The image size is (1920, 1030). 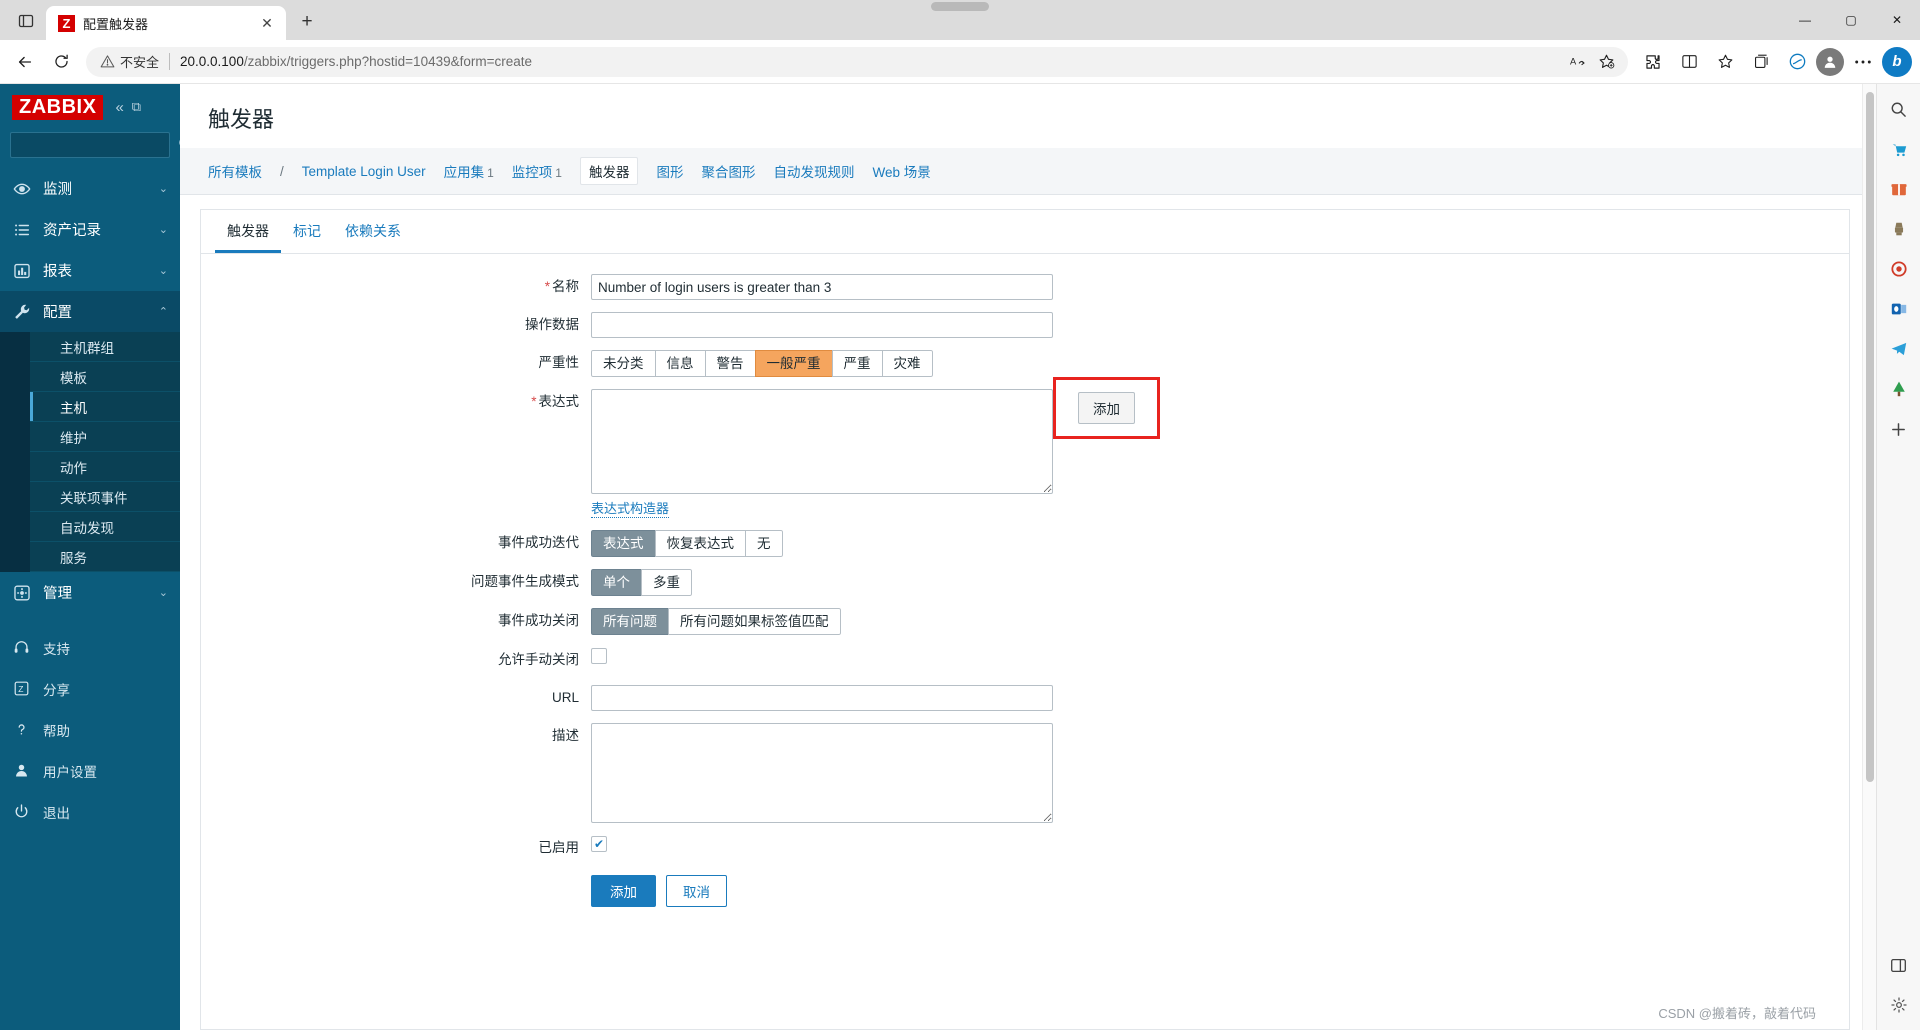 I want to click on sidebar-subitem-label: 服务, so click(x=73, y=558).